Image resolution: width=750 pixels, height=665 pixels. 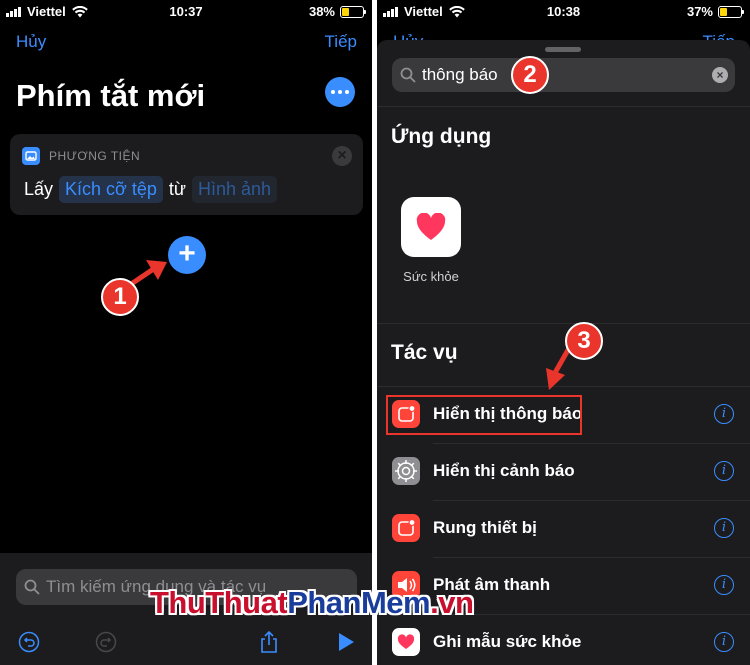 I want to click on undo-icon, so click(x=29, y=642).